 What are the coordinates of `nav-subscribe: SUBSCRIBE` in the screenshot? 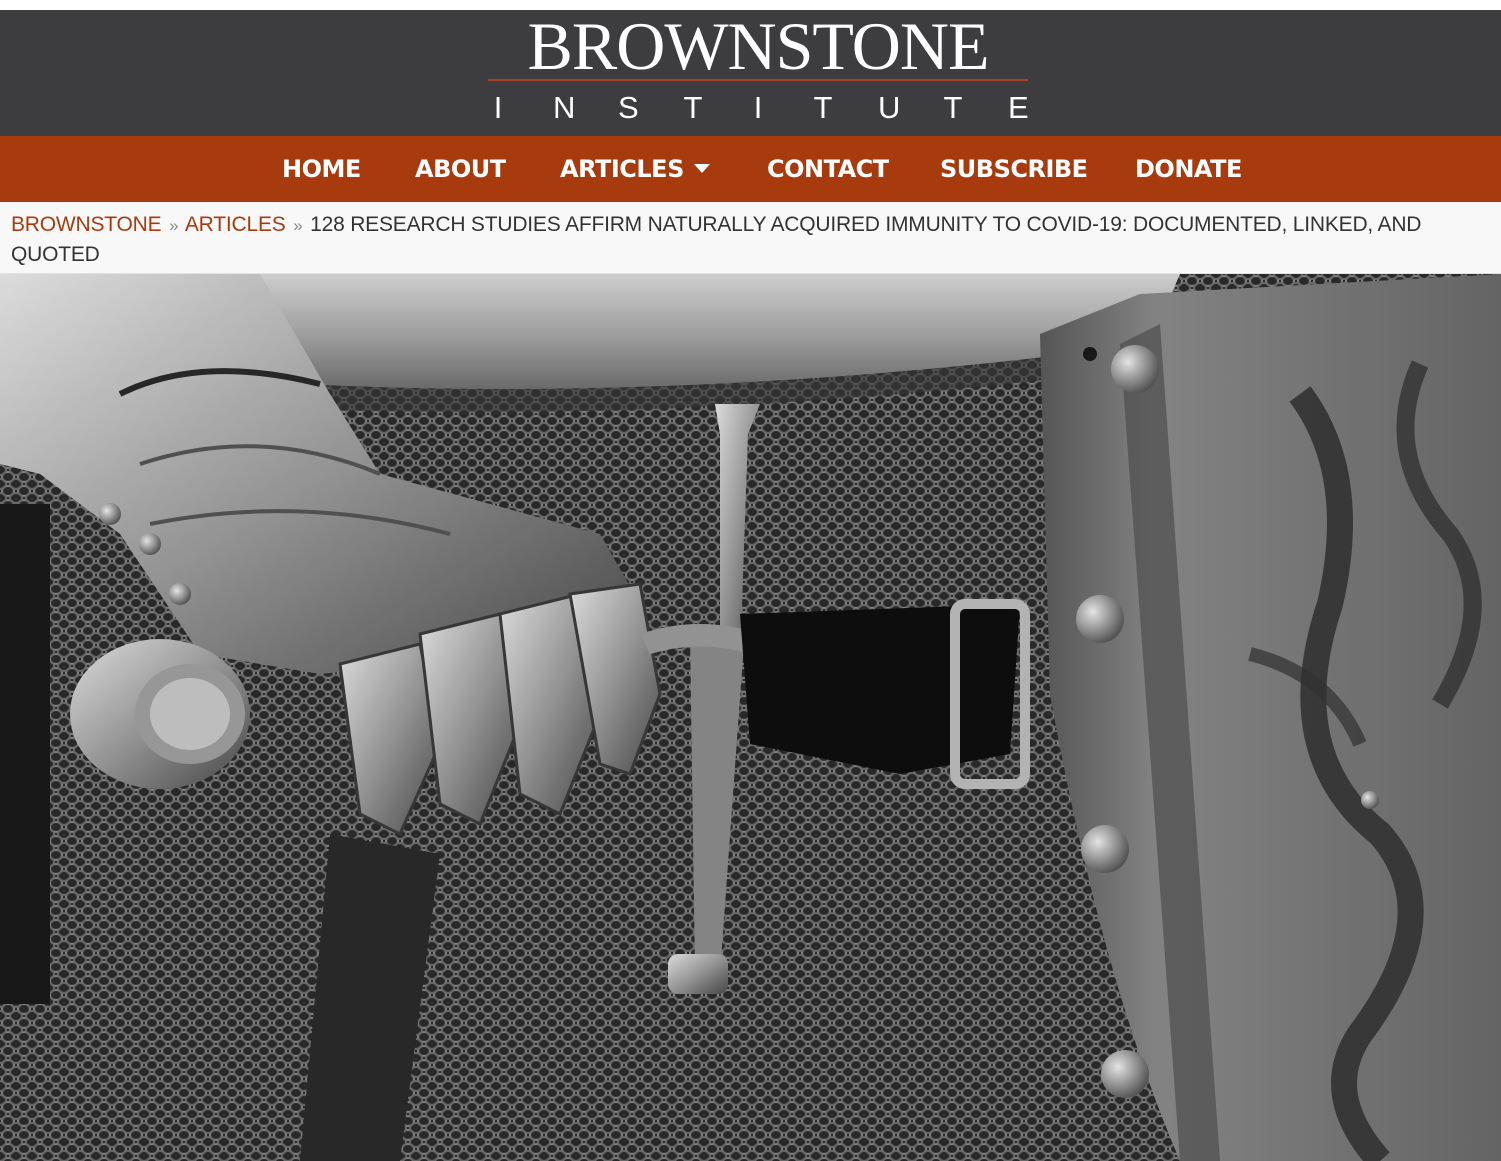 It's located at (1014, 169).